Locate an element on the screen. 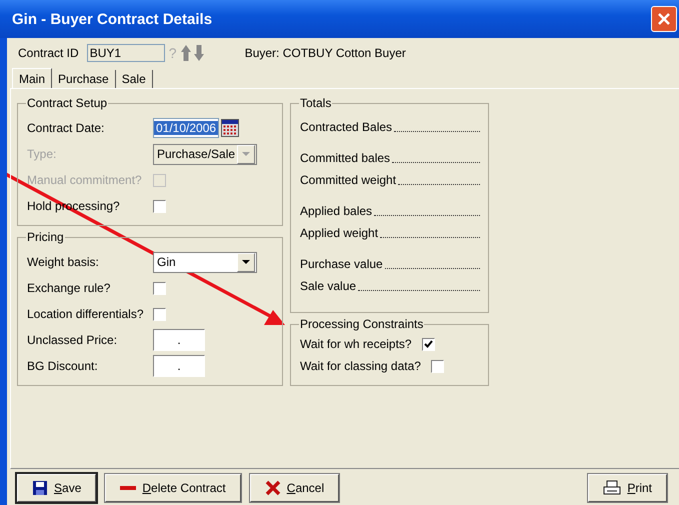 The image size is (679, 505). total-label: Applied weight is located at coordinates (339, 233).